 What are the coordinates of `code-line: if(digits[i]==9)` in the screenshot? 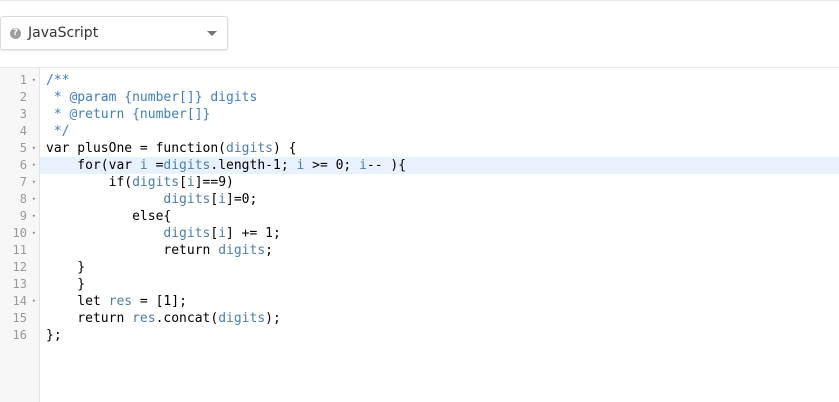 It's located at (439, 182).